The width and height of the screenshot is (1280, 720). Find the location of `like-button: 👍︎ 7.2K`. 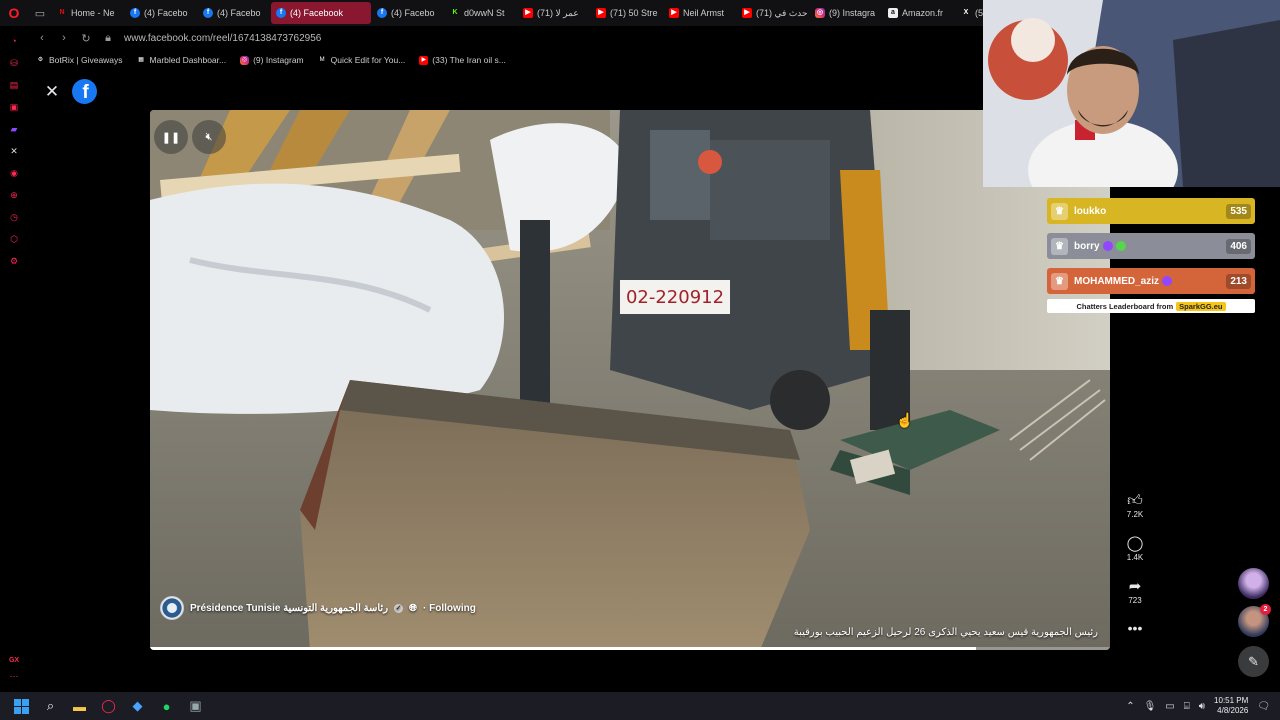

like-button: 👍︎ 7.2K is located at coordinates (1135, 505).